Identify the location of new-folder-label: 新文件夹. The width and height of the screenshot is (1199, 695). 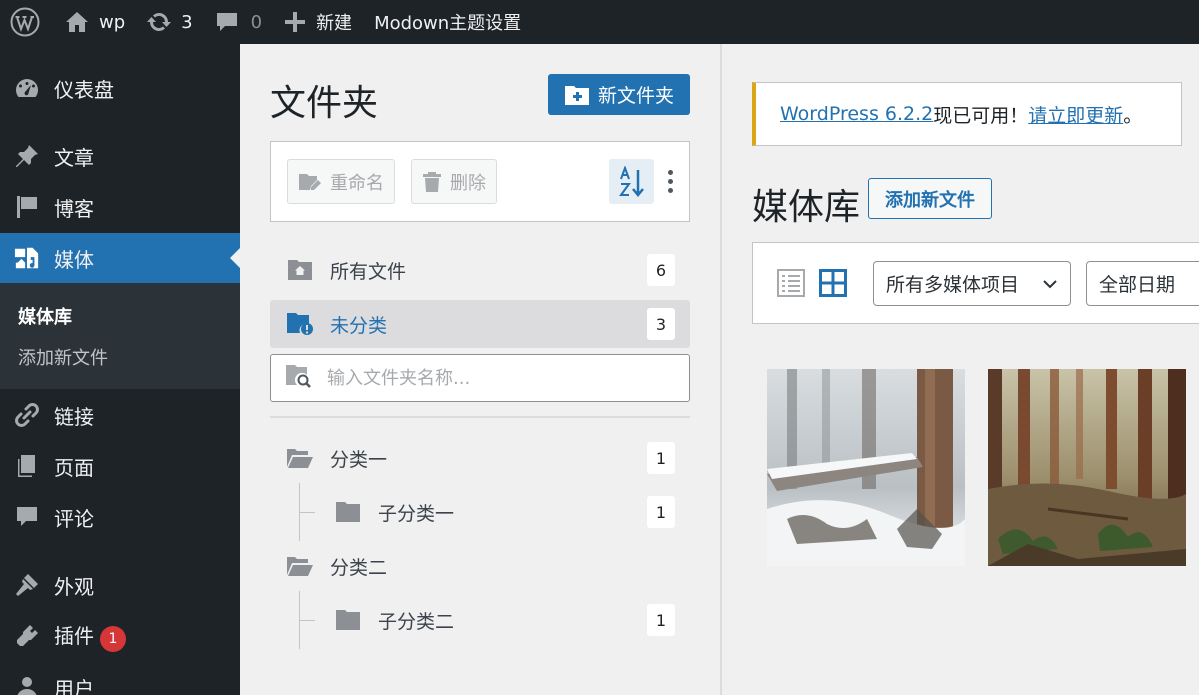
(635, 96).